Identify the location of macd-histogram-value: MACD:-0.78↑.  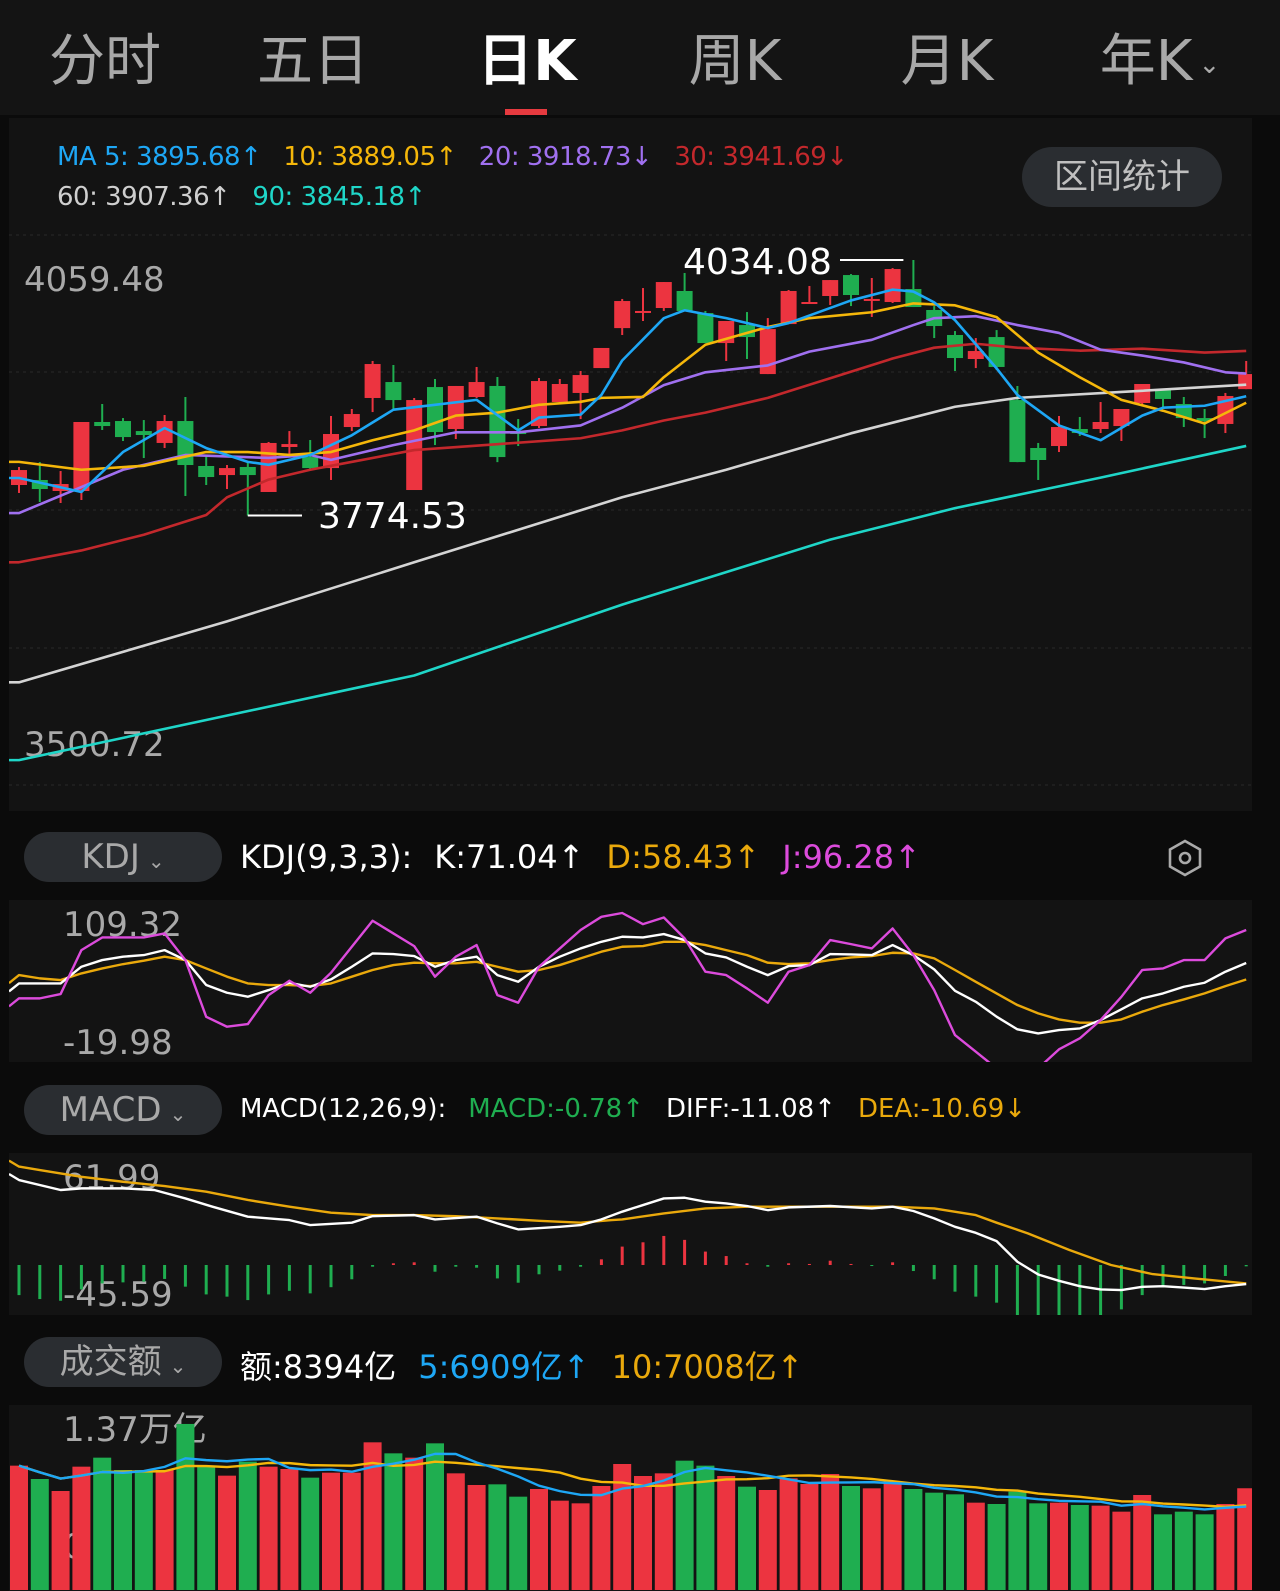
(556, 1109).